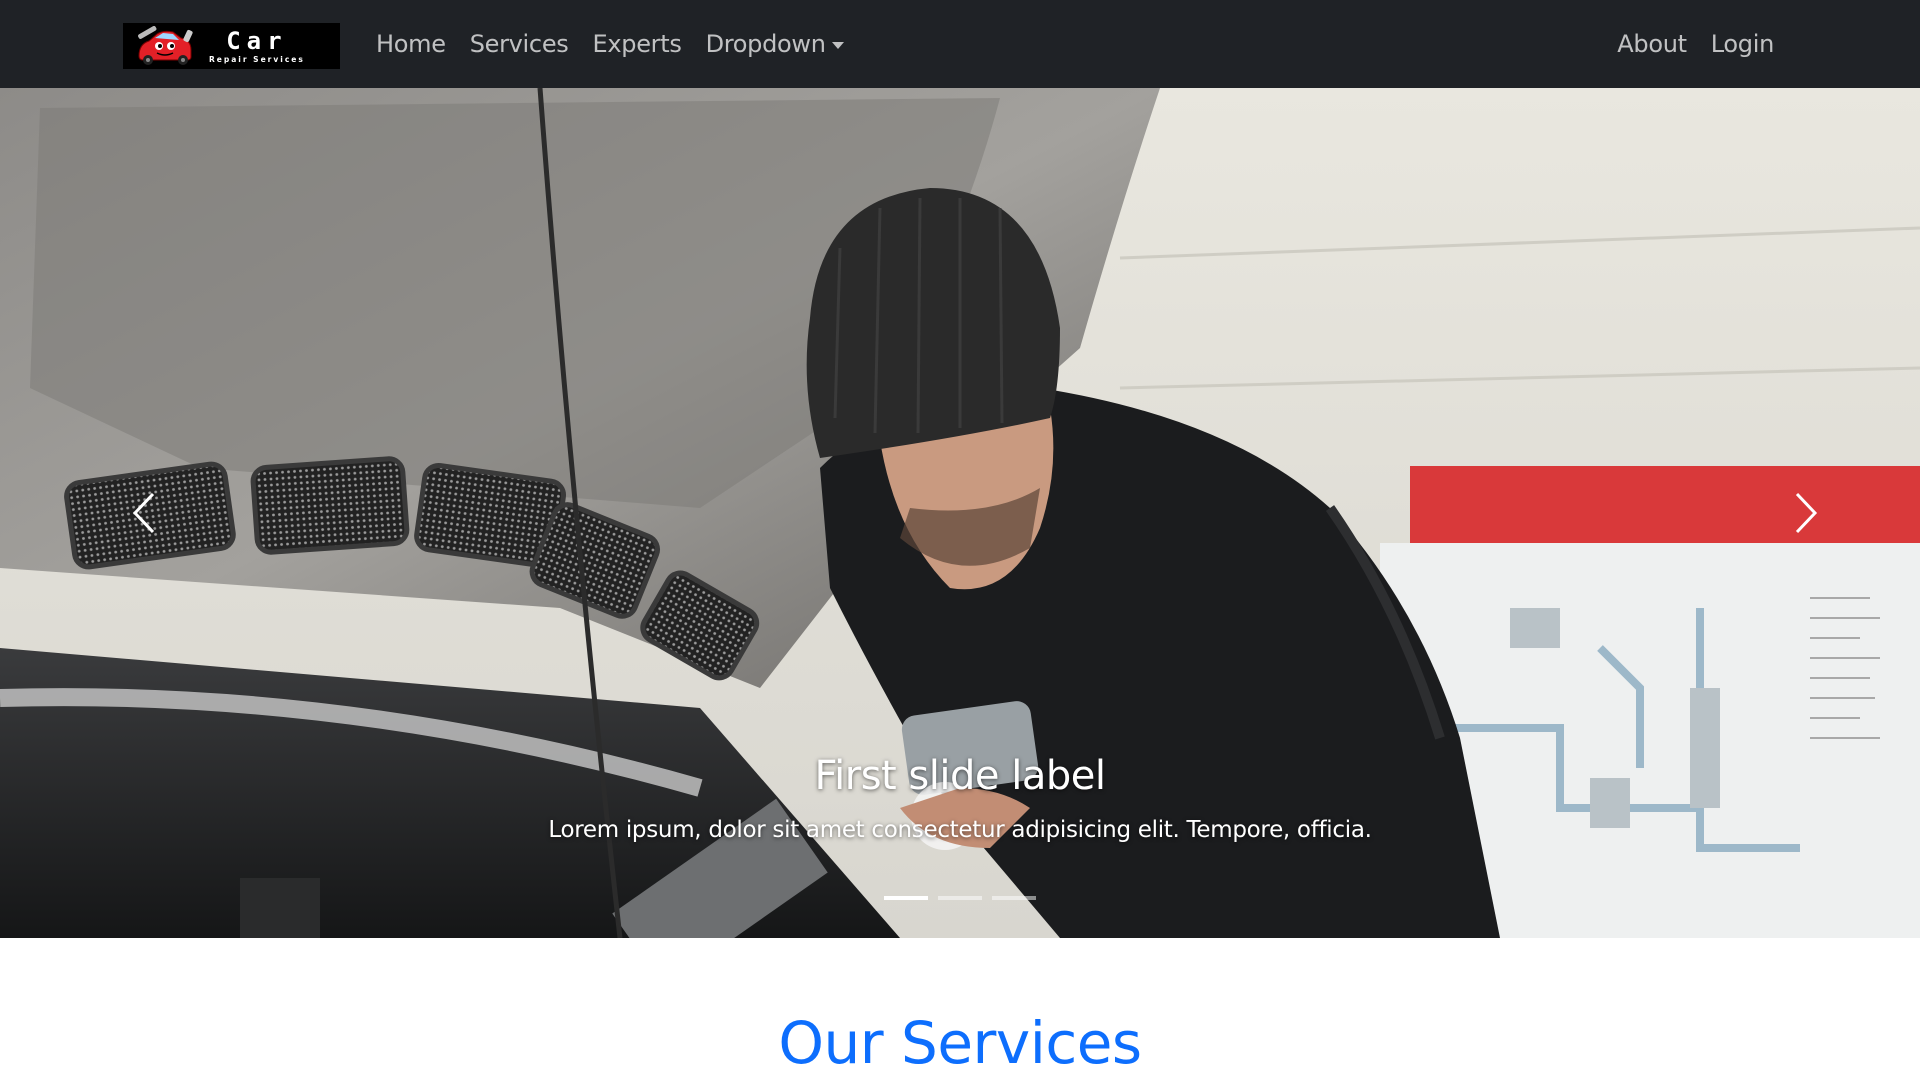 This screenshot has width=1920, height=1080. What do you see at coordinates (960, 776) in the screenshot?
I see `caption-title: First slide label` at bounding box center [960, 776].